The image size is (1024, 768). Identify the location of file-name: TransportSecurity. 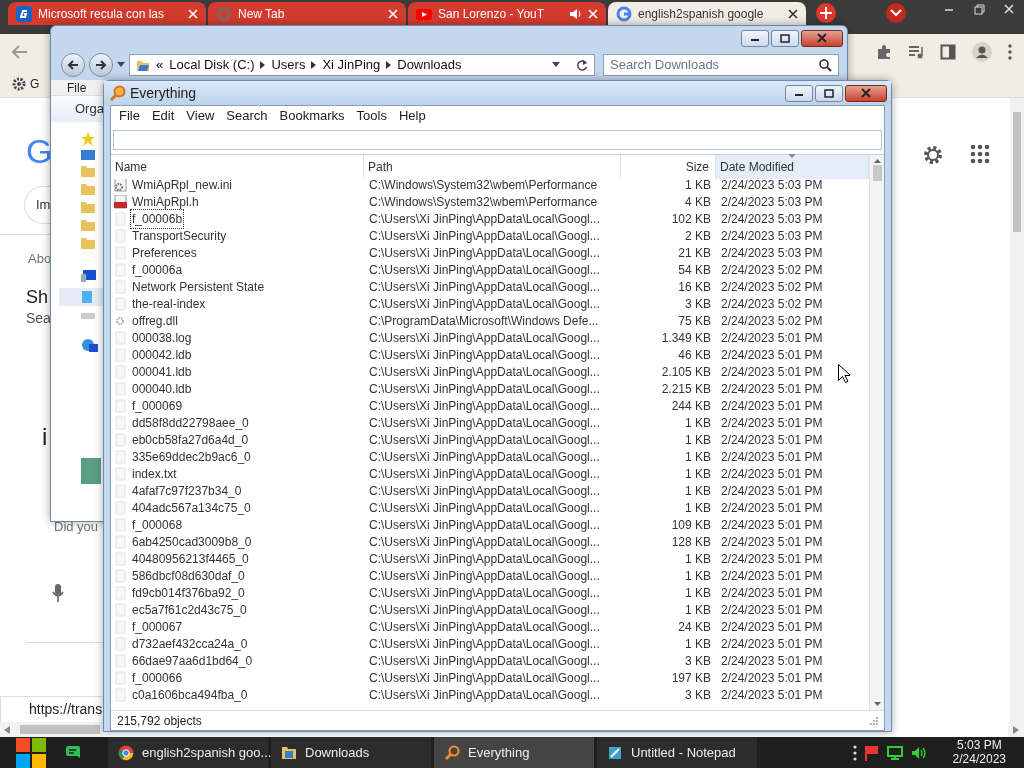
(179, 236).